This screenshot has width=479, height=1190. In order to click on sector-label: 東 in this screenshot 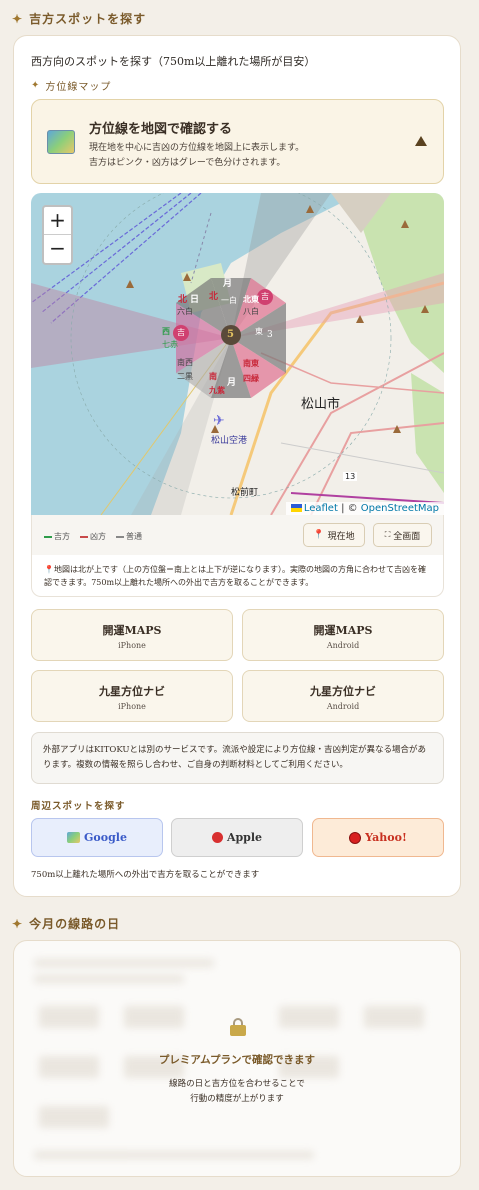, I will do `click(259, 331)`.